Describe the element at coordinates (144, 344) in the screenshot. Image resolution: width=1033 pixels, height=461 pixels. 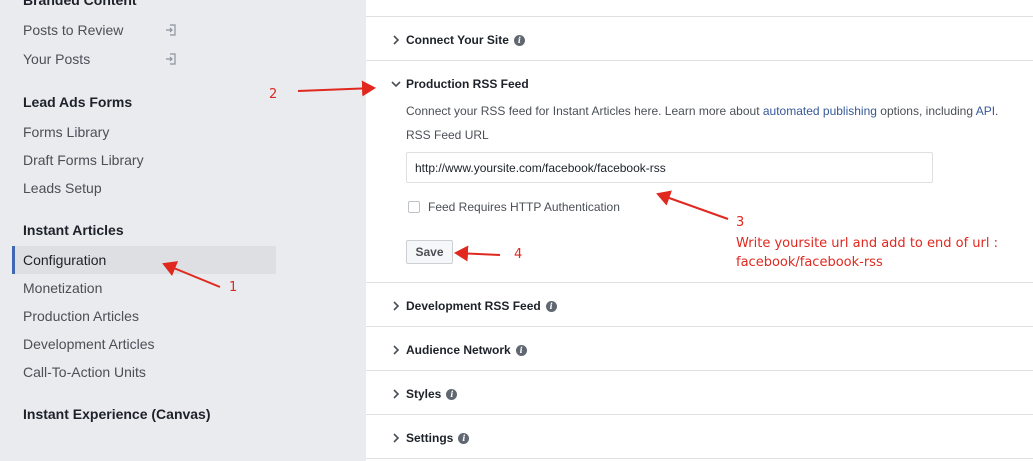
I see `sidebar-item-development-articles: Development Articles` at that location.